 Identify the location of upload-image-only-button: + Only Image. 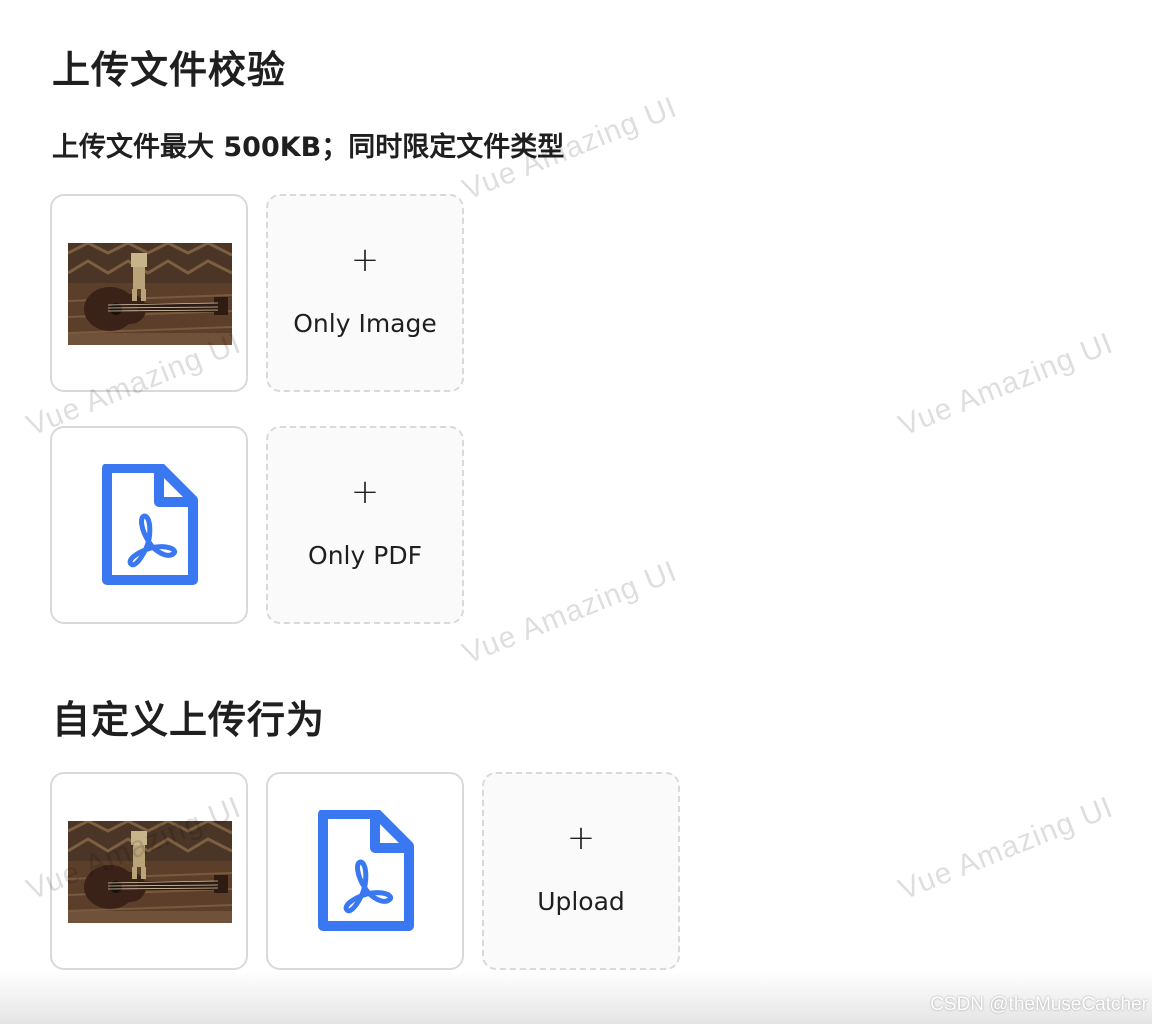
(365, 293).